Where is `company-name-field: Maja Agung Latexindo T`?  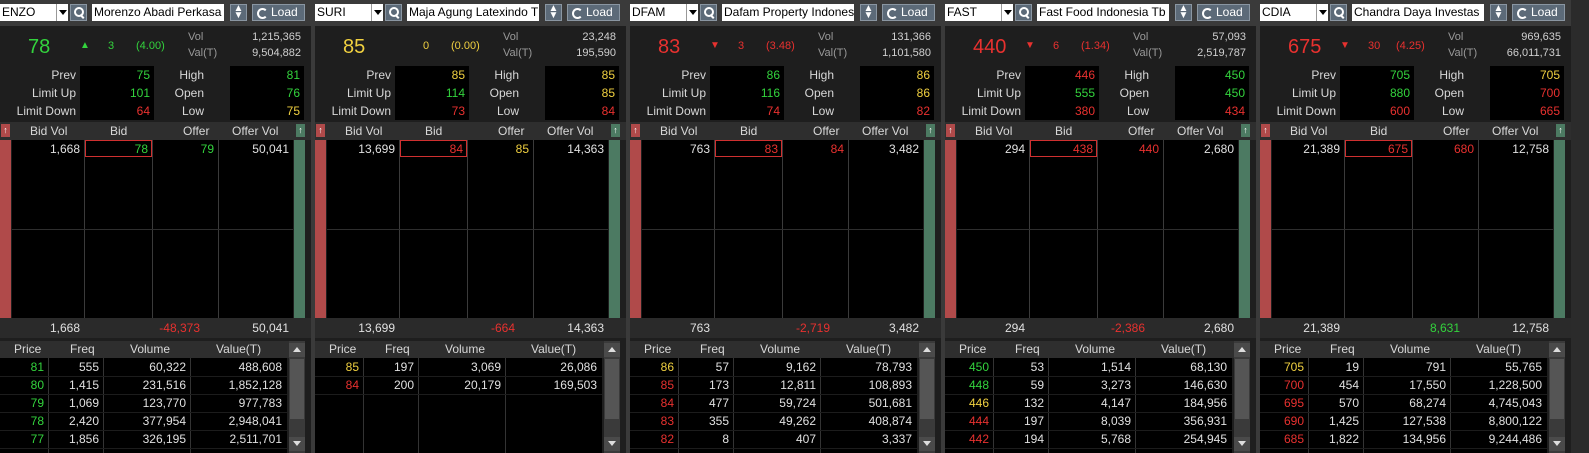
company-name-field: Maja Agung Latexindo T is located at coordinates (473, 12).